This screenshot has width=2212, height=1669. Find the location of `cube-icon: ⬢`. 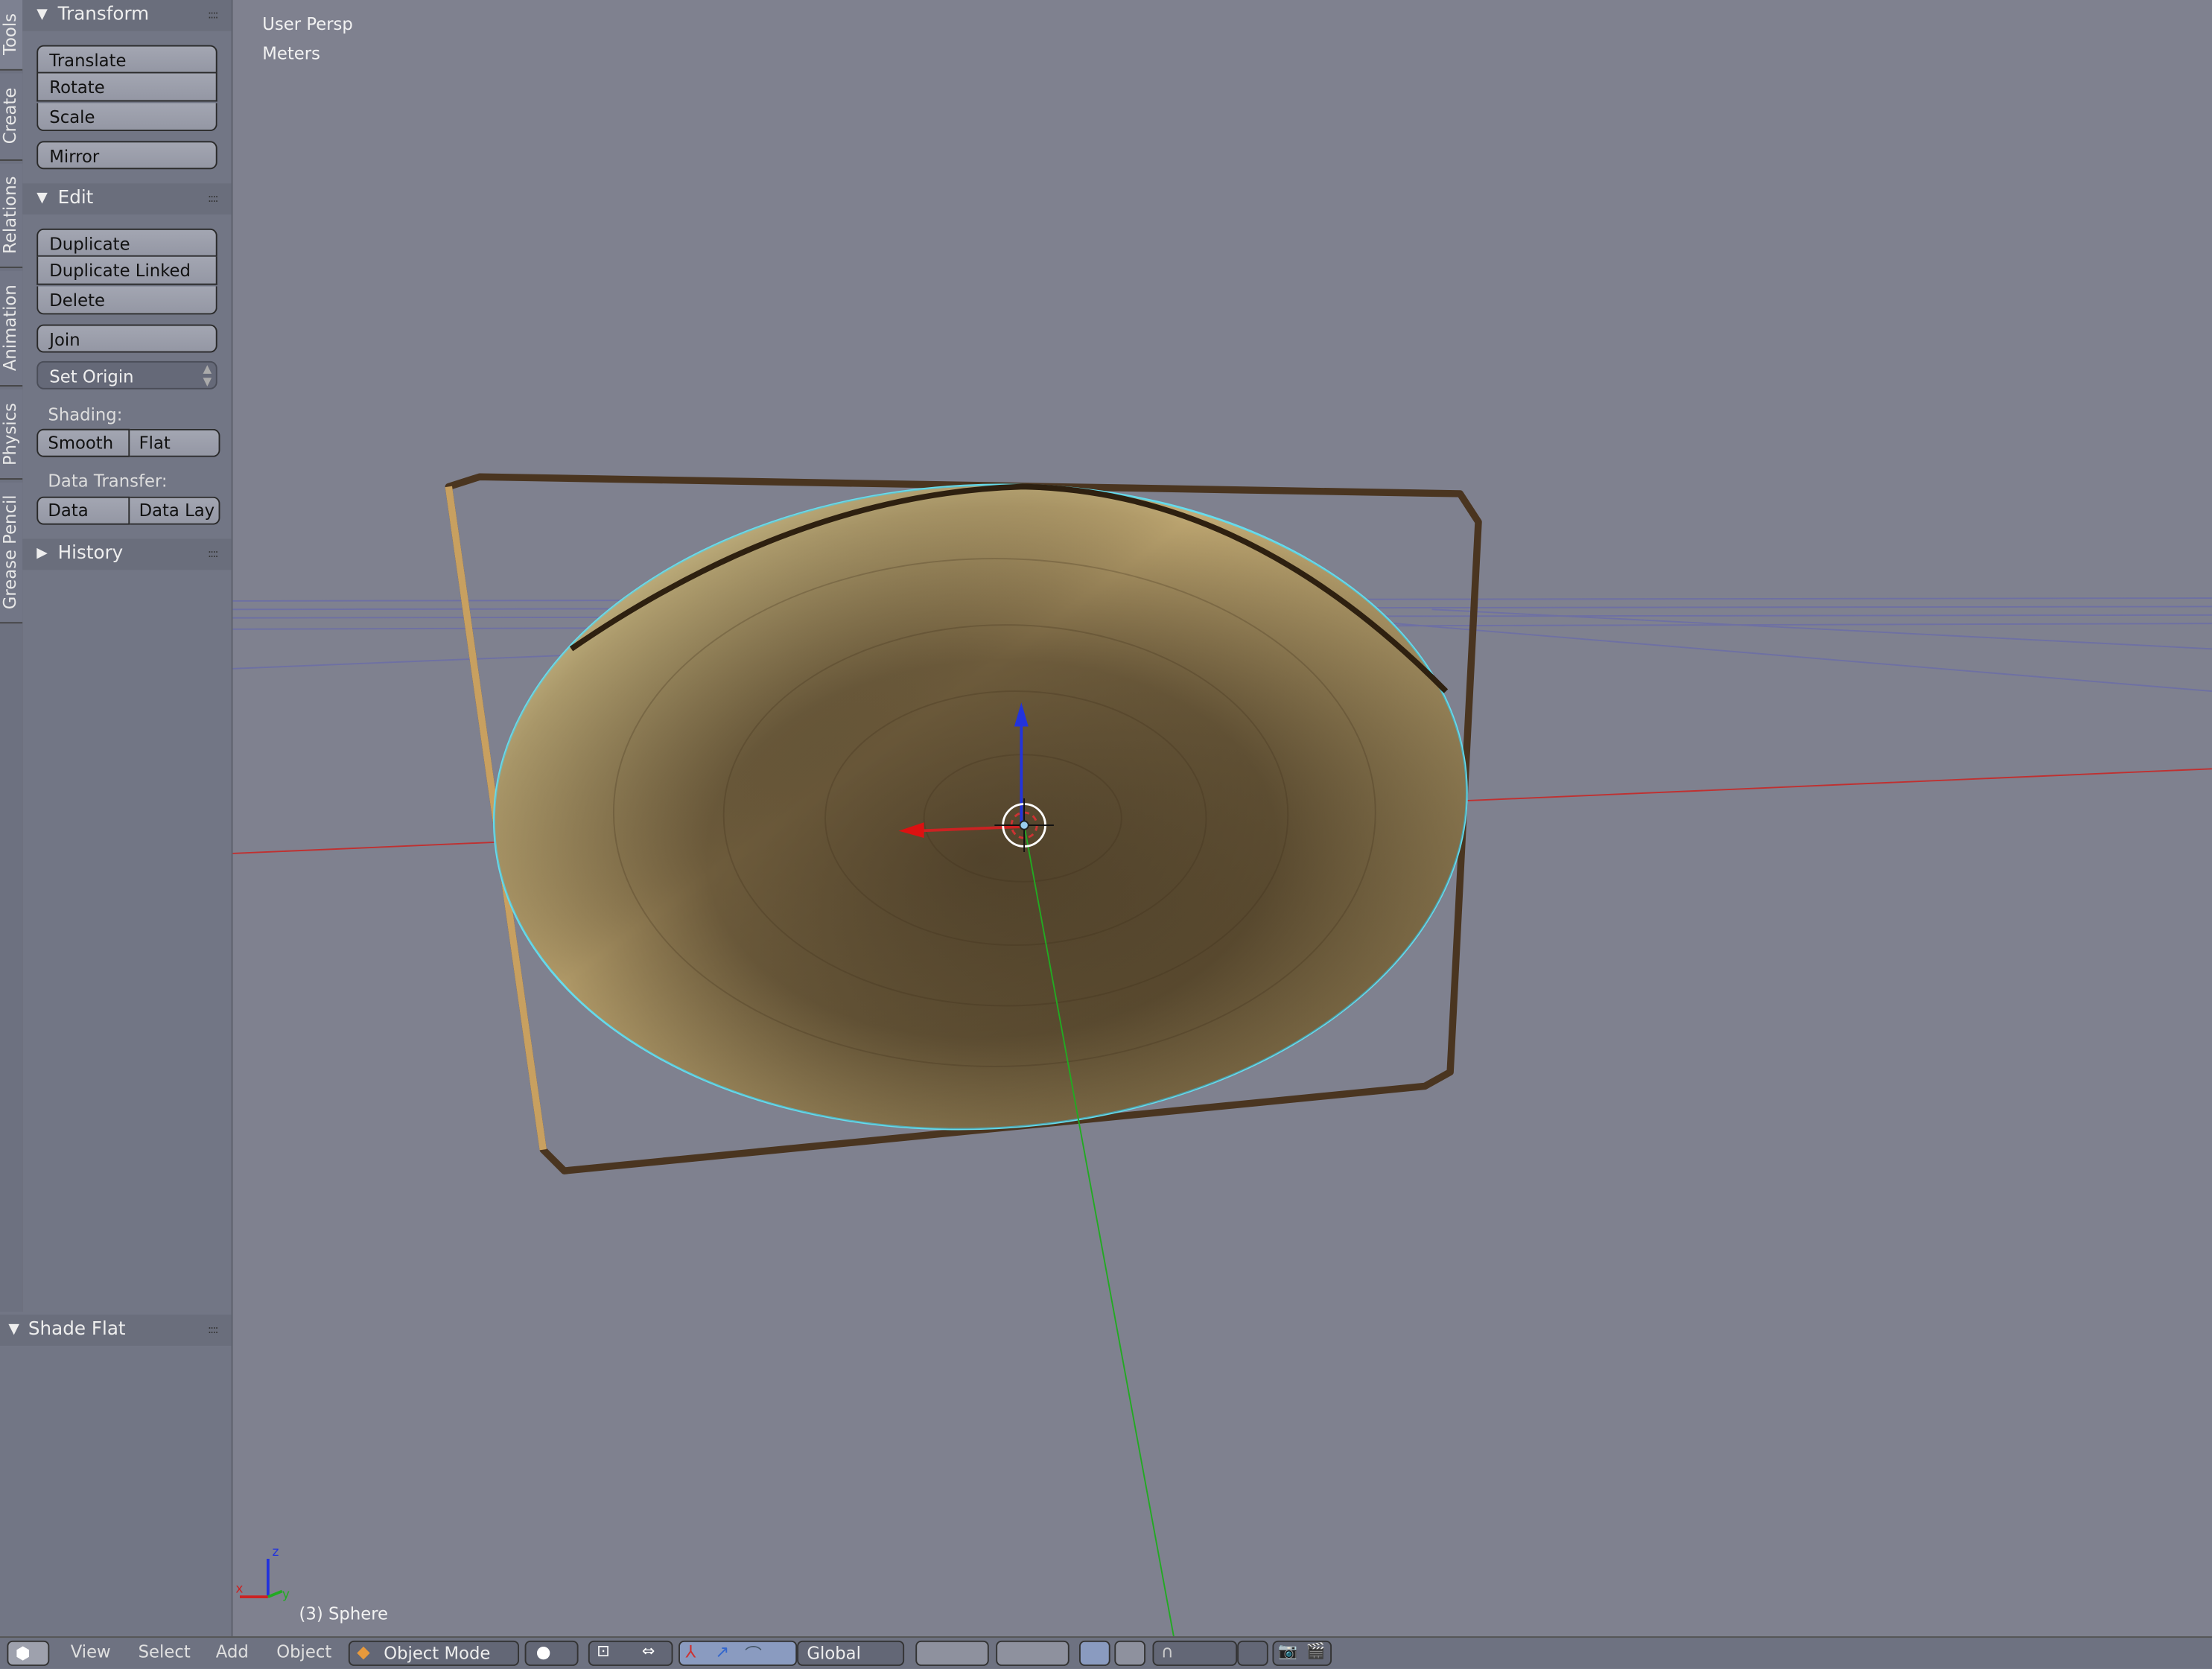

cube-icon: ⬢ is located at coordinates (23, 1653).